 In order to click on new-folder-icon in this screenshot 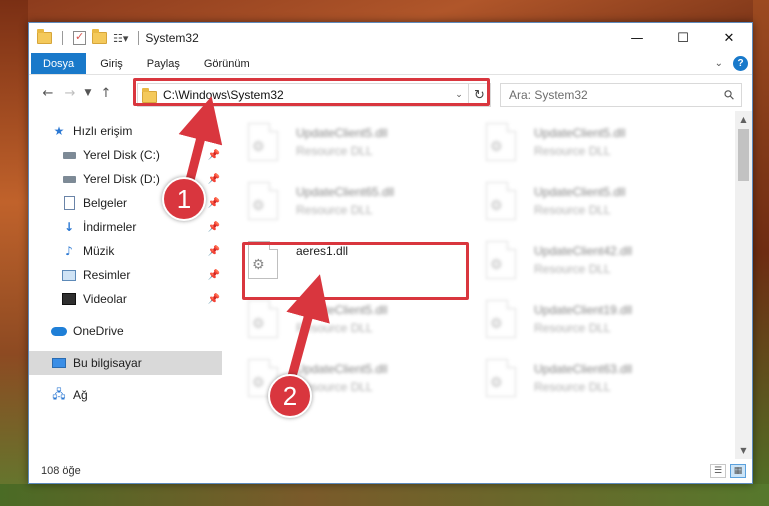, I will do `click(99, 36)`.